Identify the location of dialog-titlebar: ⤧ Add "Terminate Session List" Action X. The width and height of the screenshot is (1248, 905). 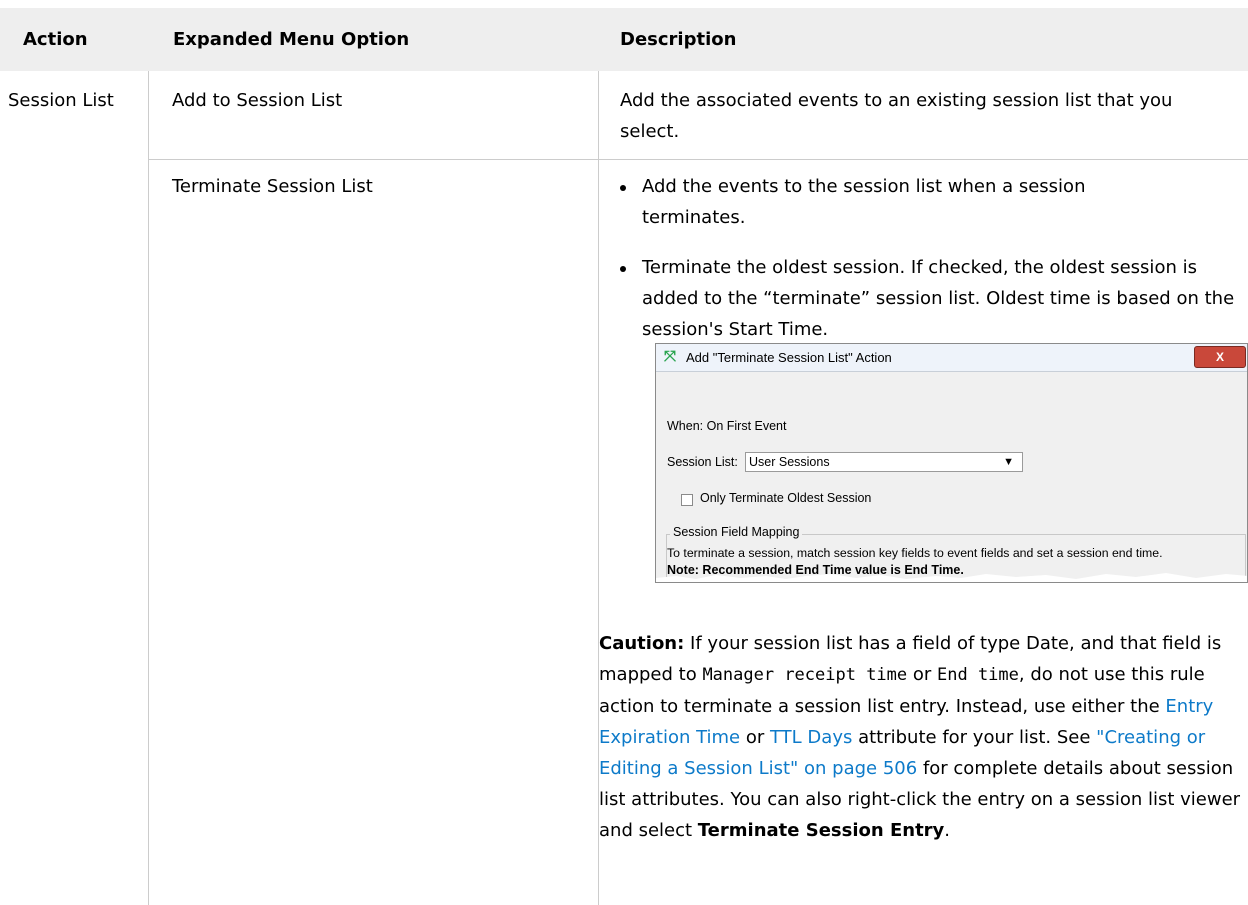
(951, 358).